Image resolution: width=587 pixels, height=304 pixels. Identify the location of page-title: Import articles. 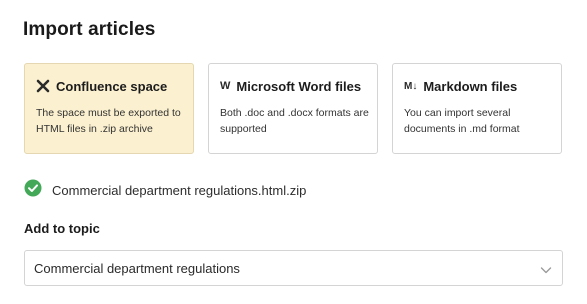
(89, 29).